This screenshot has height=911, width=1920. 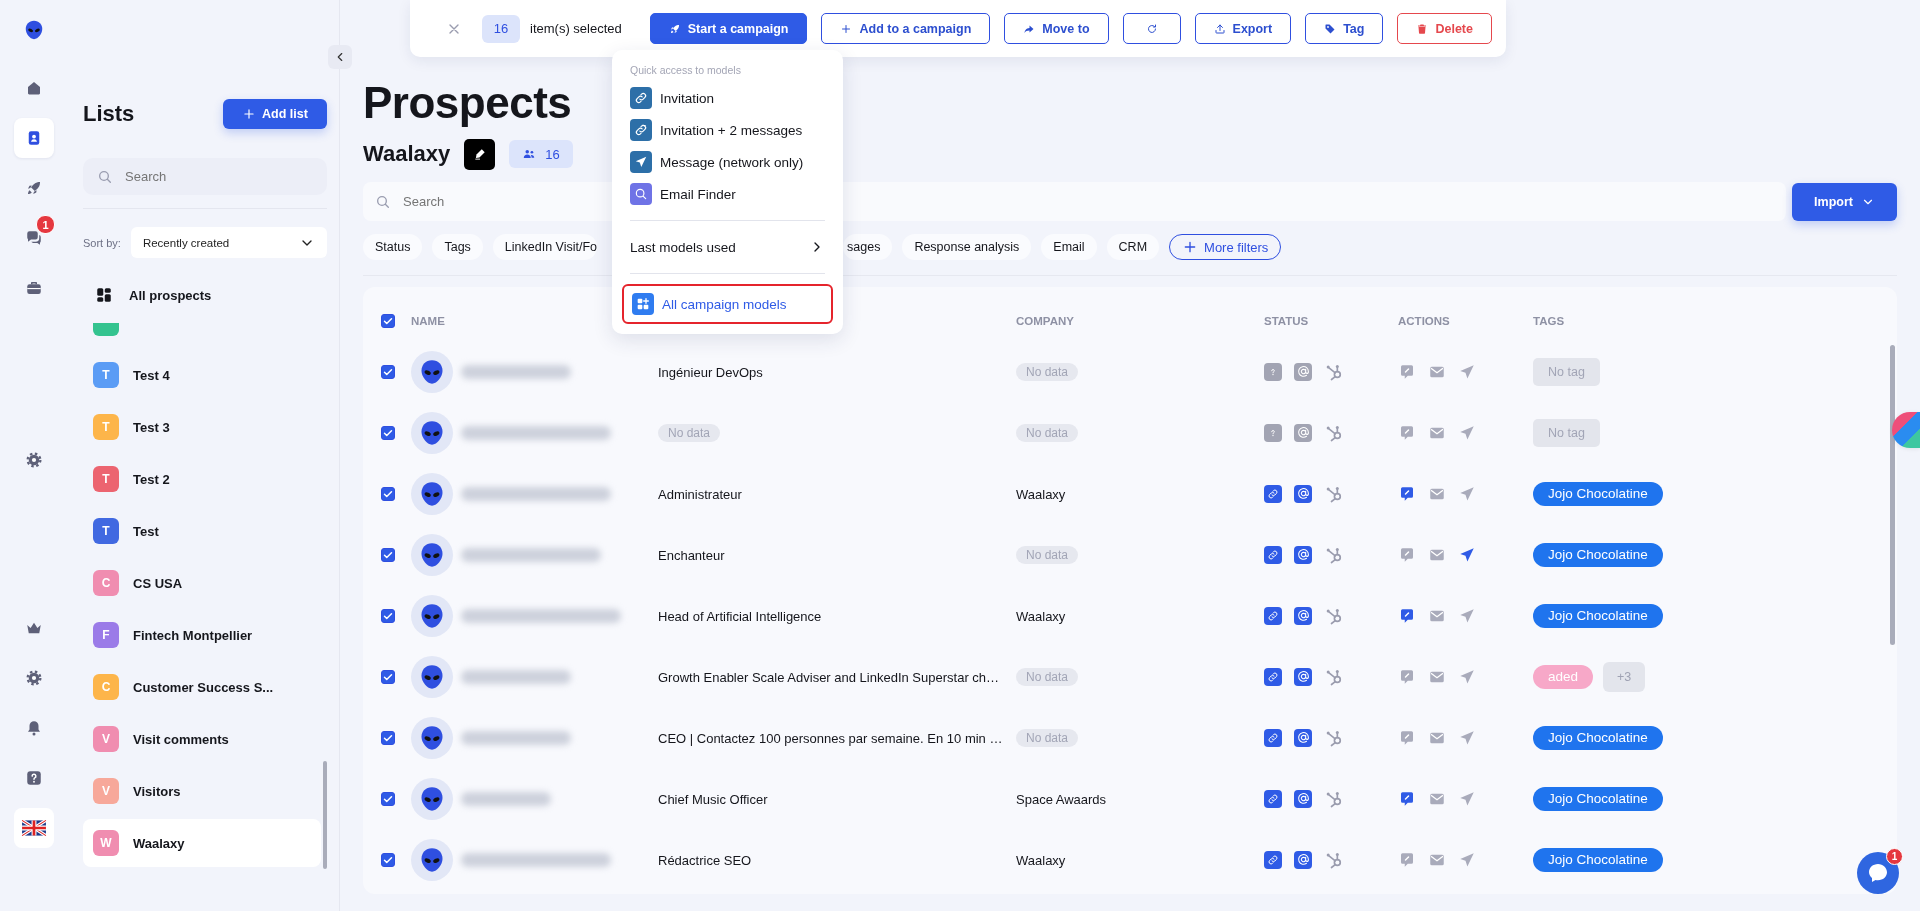 I want to click on trash-icon, so click(x=1422, y=28).